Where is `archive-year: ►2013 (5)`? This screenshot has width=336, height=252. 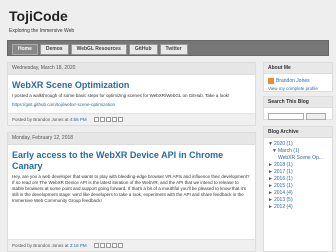 archive-year: ►2013 (5) is located at coordinates (298, 200).